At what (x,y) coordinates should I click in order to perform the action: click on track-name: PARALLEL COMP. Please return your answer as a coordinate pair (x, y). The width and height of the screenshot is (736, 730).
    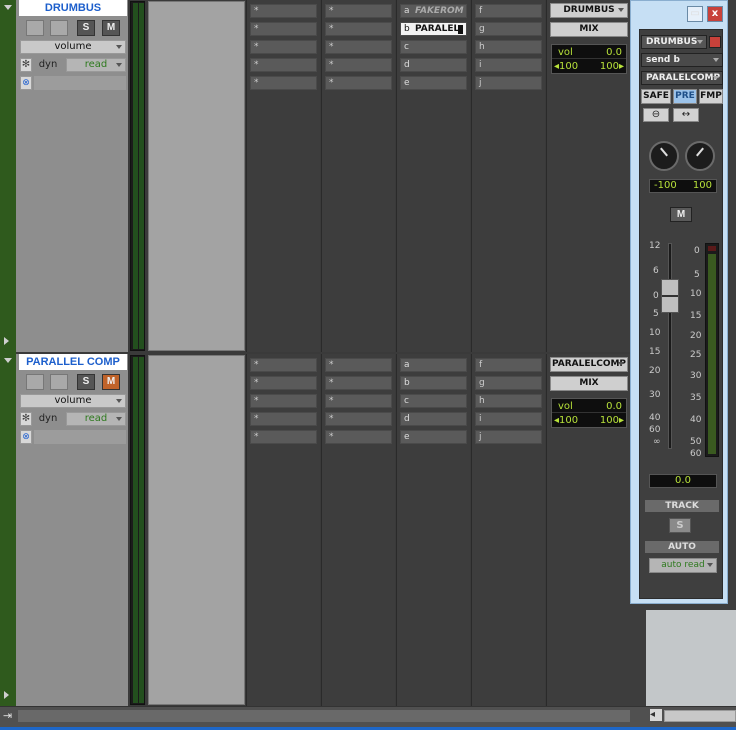
    Looking at the image, I should click on (73, 362).